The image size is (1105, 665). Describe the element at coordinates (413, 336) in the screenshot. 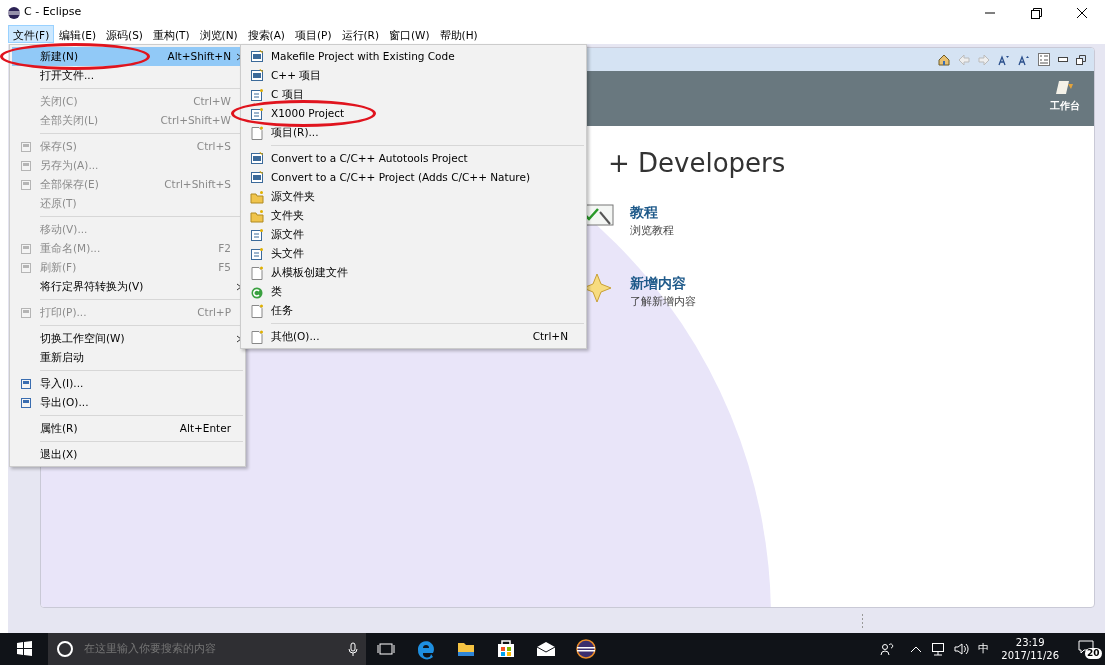

I see `menu-item: 其他(O)... Ctrl+N` at that location.